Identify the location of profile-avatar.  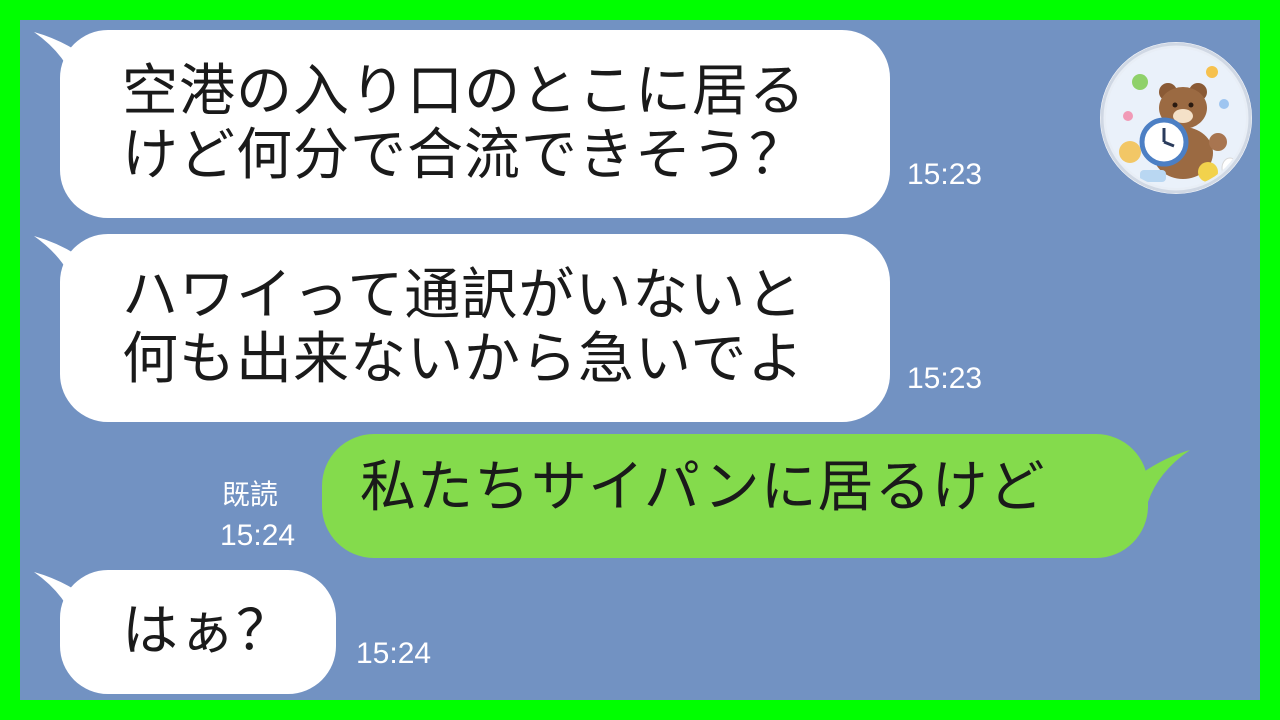
(1176, 118).